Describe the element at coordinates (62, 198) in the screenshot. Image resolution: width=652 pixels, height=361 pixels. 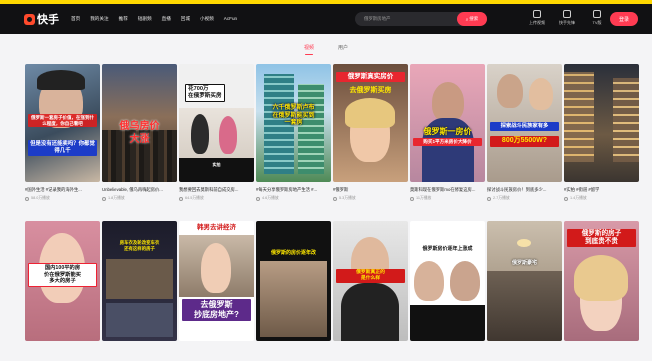
I see `video-meta: 58.0万播放` at that location.